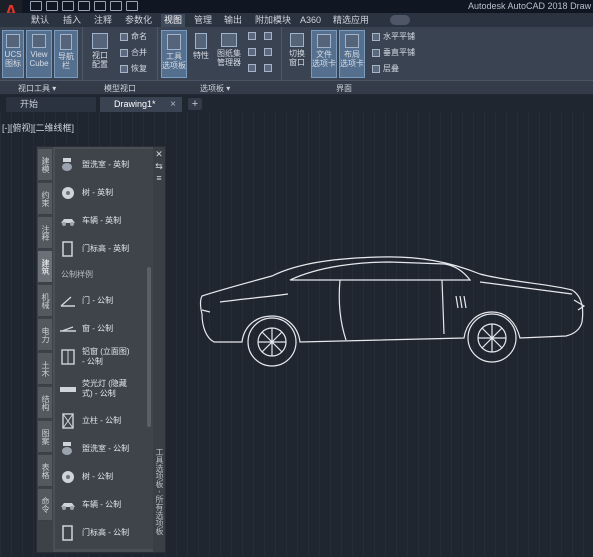 This screenshot has height=557, width=593. What do you see at coordinates (297, 54) in the screenshot?
I see `switch-windows-button: 切换 窗口` at bounding box center [297, 54].